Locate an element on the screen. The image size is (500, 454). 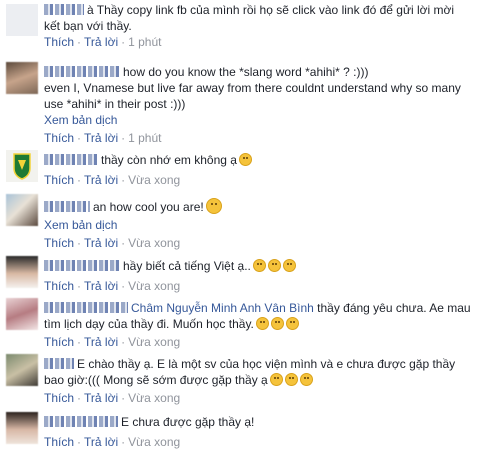
shield-logo-icon is located at coordinates (22, 166).